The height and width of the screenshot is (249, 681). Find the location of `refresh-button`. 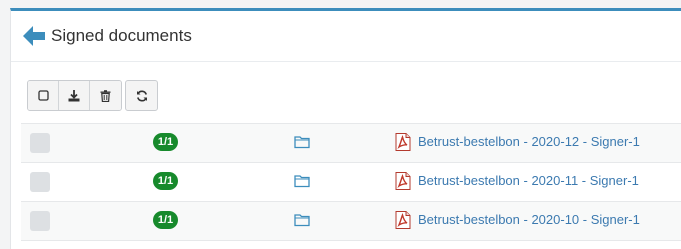

refresh-button is located at coordinates (141, 95).